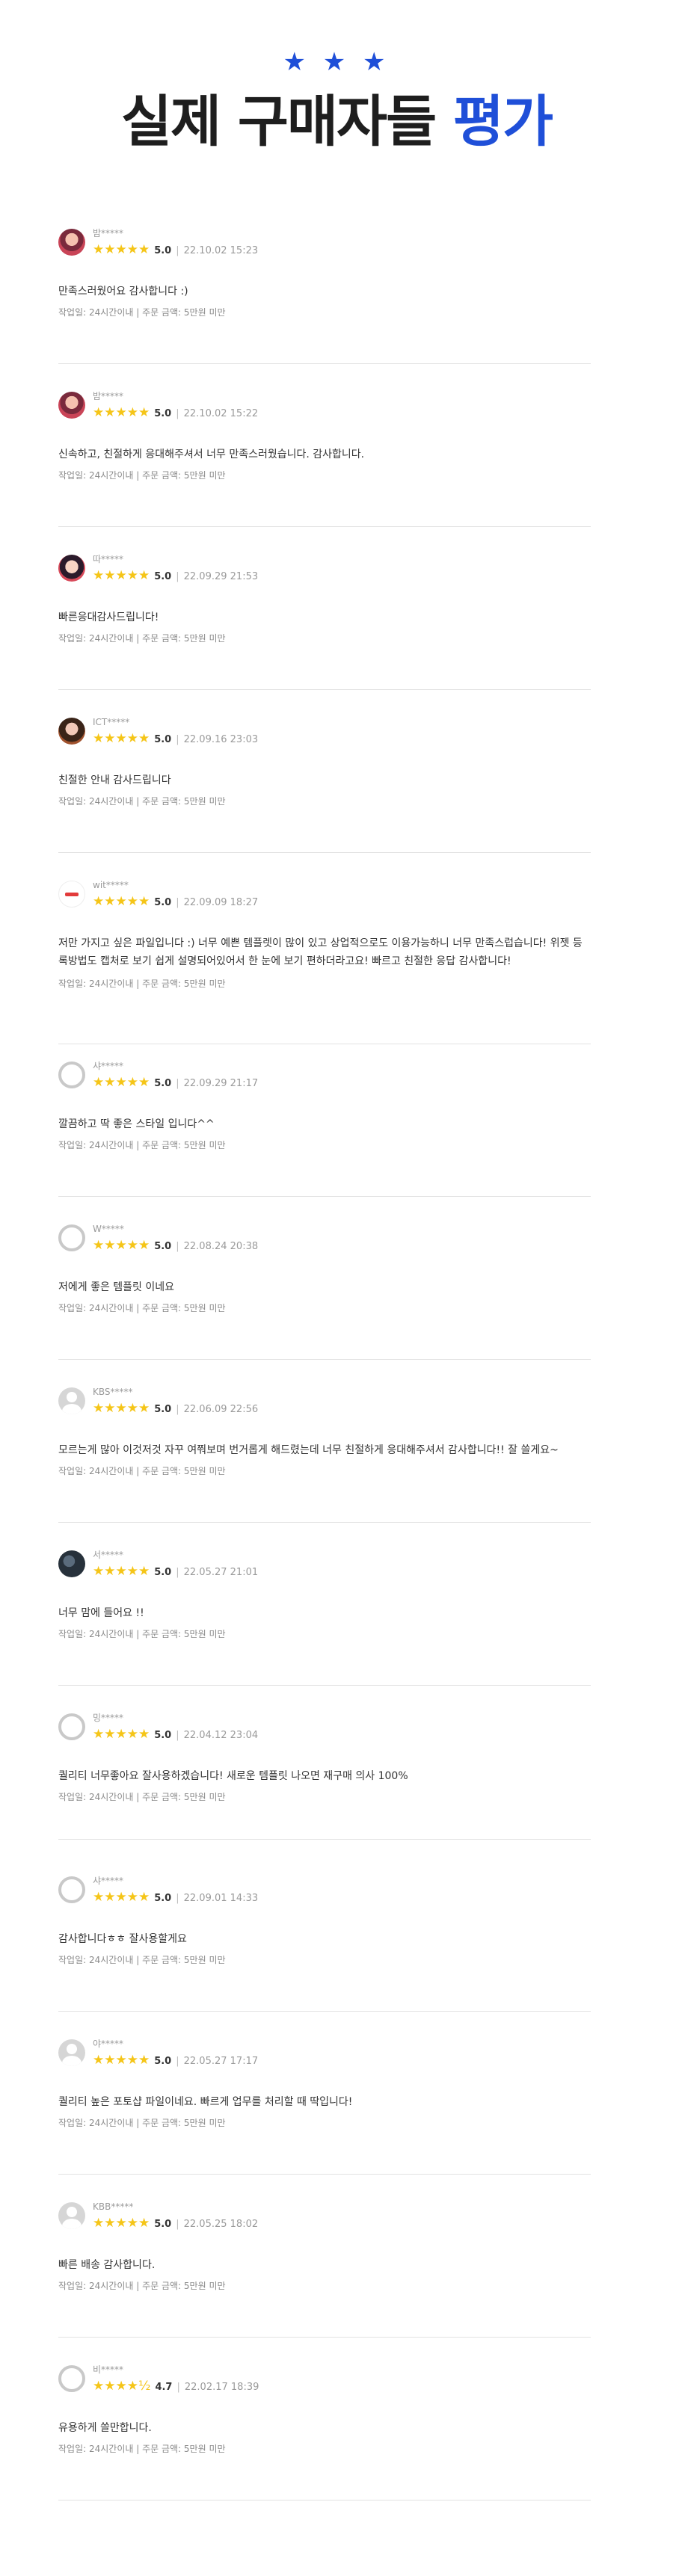 This screenshot has height=2576, width=673. Describe the element at coordinates (221, 1572) in the screenshot. I see `review-date: 22.05.27 21:01` at that location.